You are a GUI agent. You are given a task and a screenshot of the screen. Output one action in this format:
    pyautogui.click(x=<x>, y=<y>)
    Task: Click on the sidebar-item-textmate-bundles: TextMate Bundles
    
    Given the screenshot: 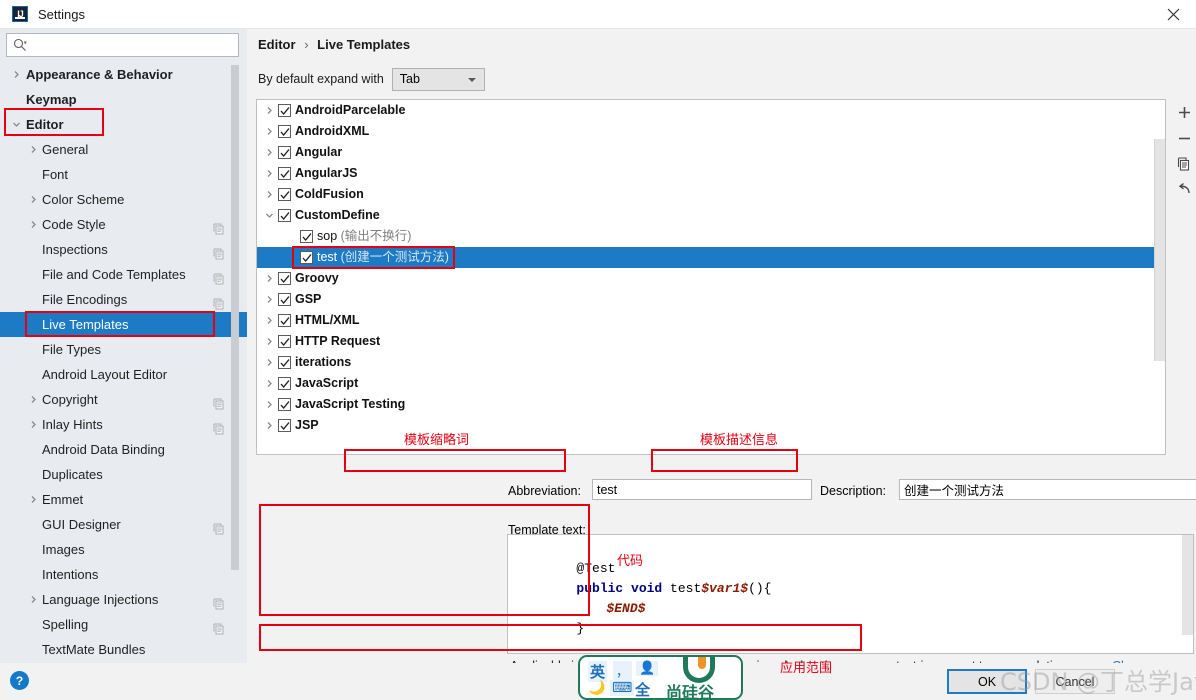 What is the action you would take?
    pyautogui.click(x=123, y=649)
    